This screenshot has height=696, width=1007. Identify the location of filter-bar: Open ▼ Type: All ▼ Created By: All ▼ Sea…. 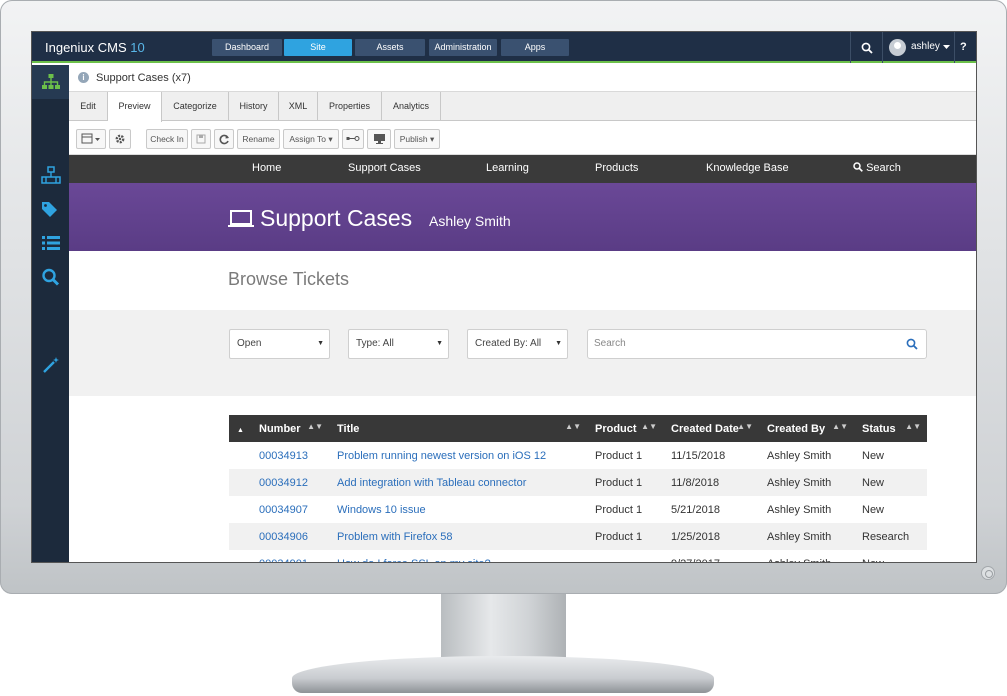
(522, 353).